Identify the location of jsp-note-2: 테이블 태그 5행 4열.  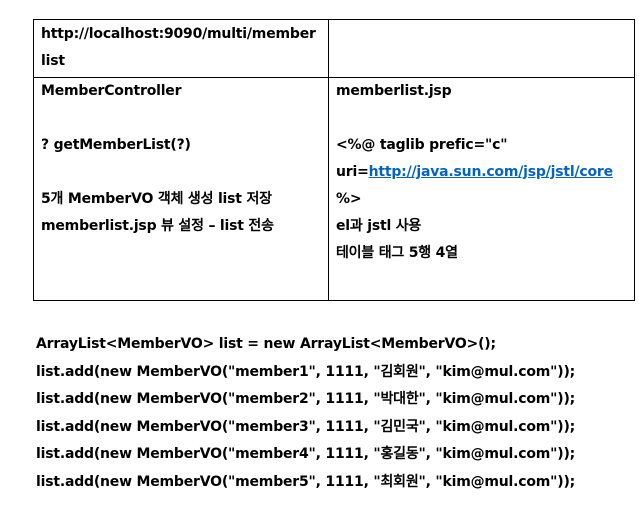
(397, 253).